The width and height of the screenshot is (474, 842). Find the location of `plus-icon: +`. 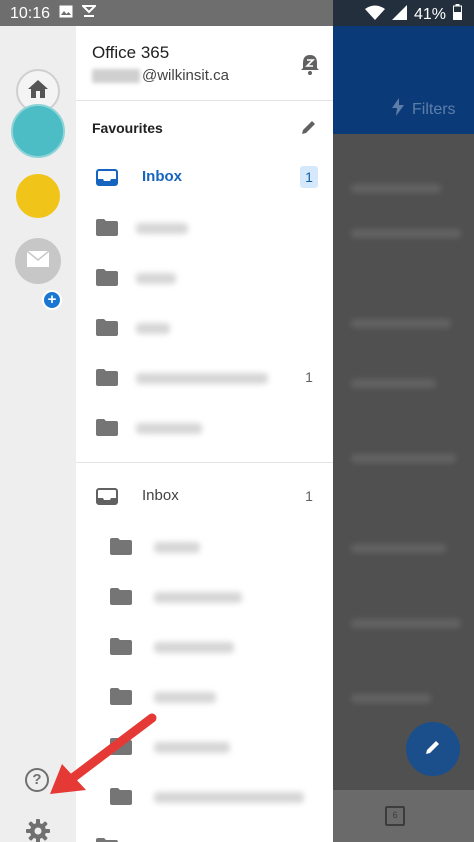

plus-icon: + is located at coordinates (52, 300).